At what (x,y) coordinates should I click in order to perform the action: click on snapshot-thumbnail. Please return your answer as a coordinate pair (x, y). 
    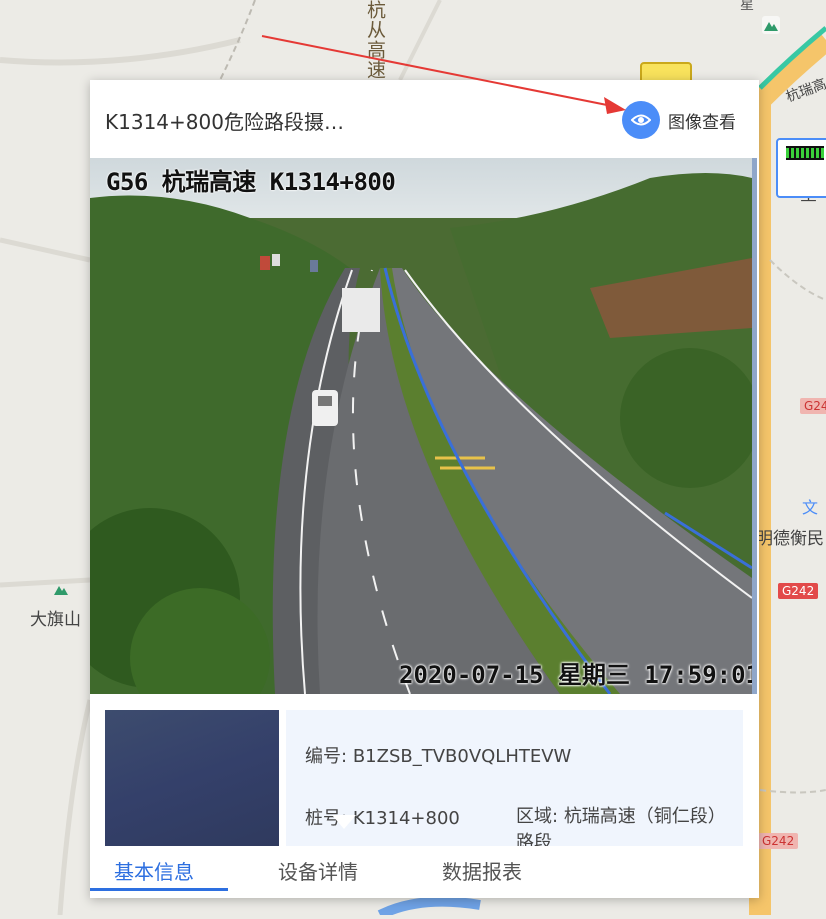
    Looking at the image, I should click on (192, 778).